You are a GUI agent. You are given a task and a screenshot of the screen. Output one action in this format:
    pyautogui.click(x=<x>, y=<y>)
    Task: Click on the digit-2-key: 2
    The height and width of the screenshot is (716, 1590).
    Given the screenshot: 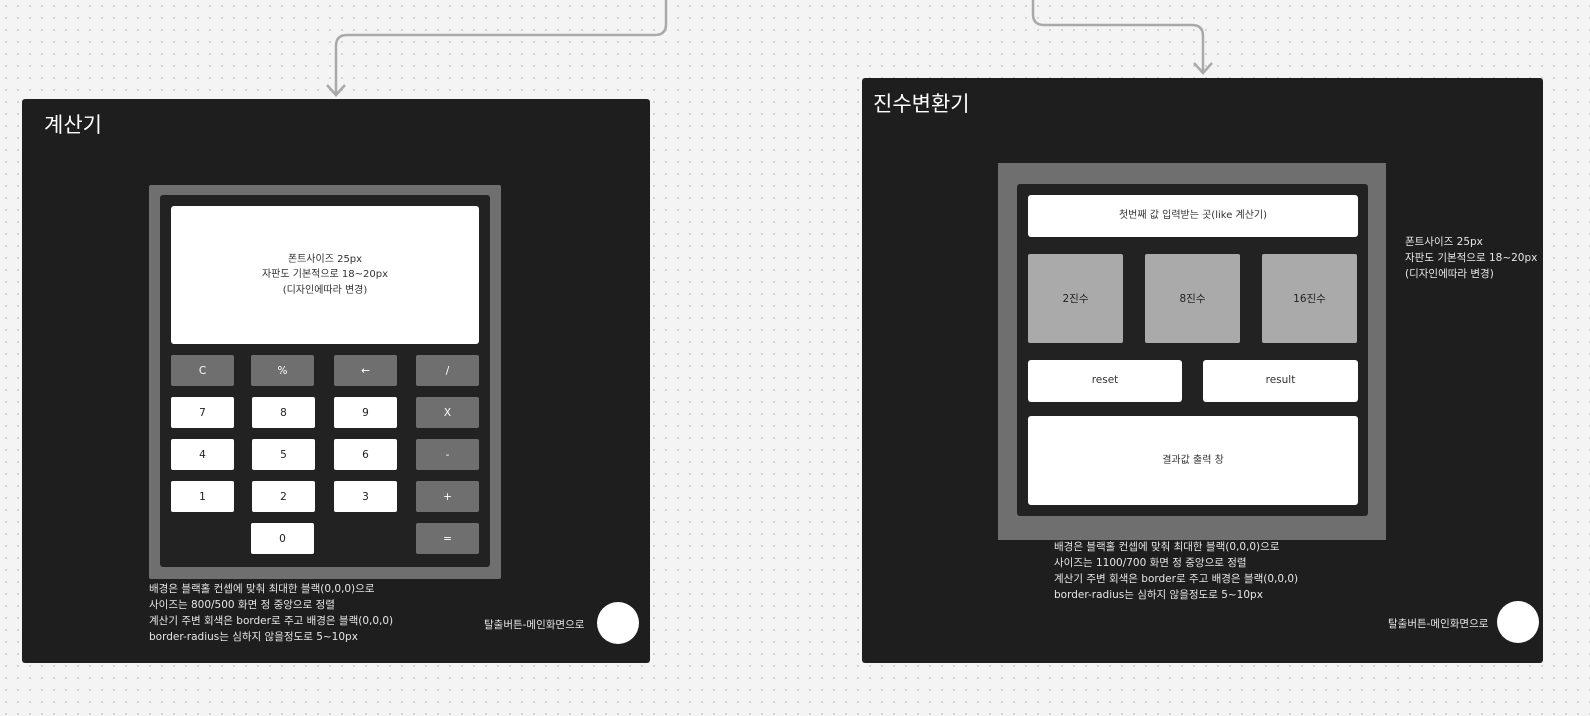 What is the action you would take?
    pyautogui.click(x=283, y=496)
    